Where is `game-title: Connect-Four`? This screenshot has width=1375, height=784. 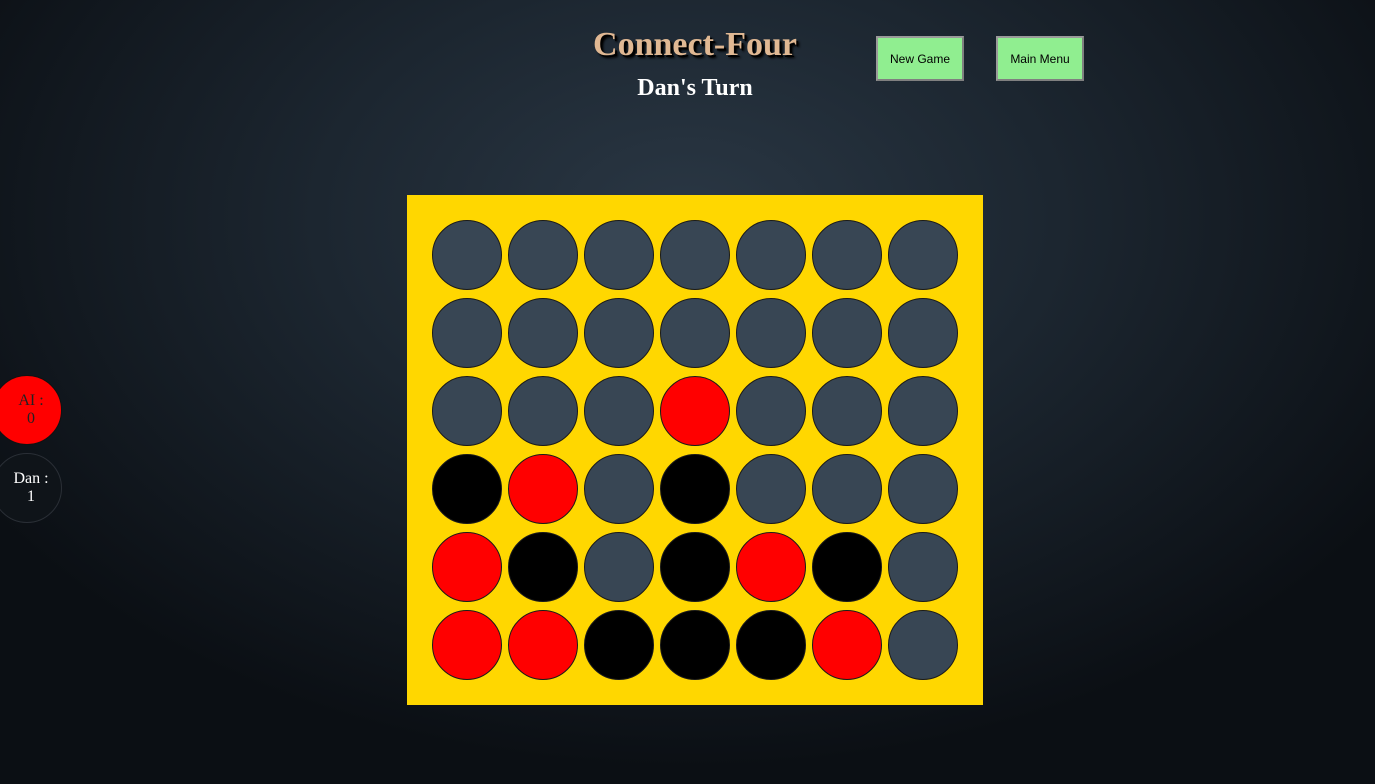 game-title: Connect-Four is located at coordinates (695, 44).